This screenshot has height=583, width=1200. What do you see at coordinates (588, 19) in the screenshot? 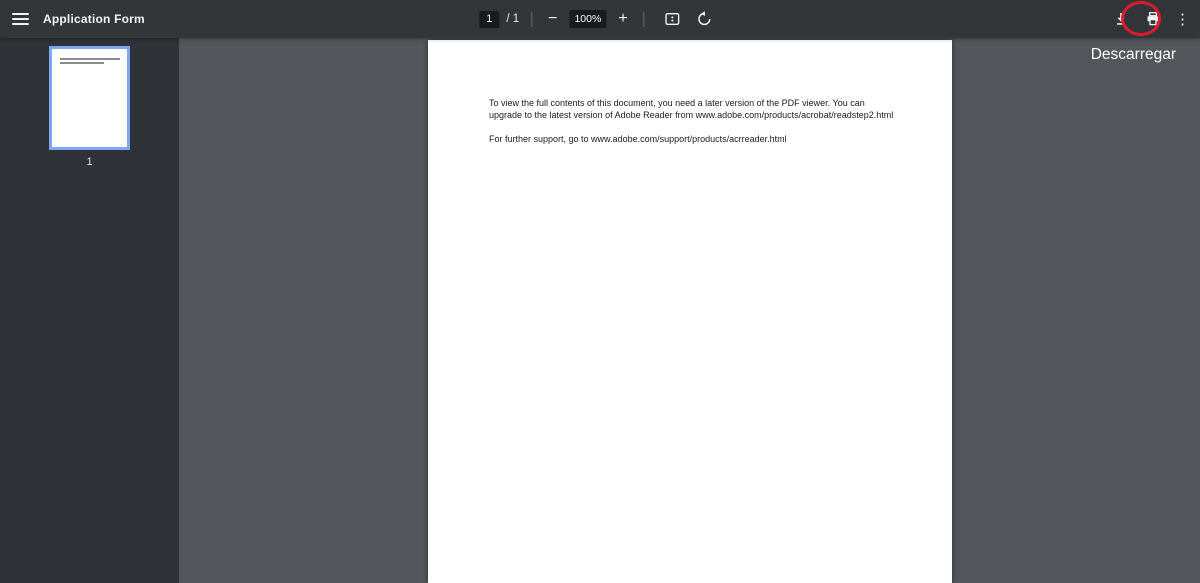
I see `zoom-level-value: 100%` at bounding box center [588, 19].